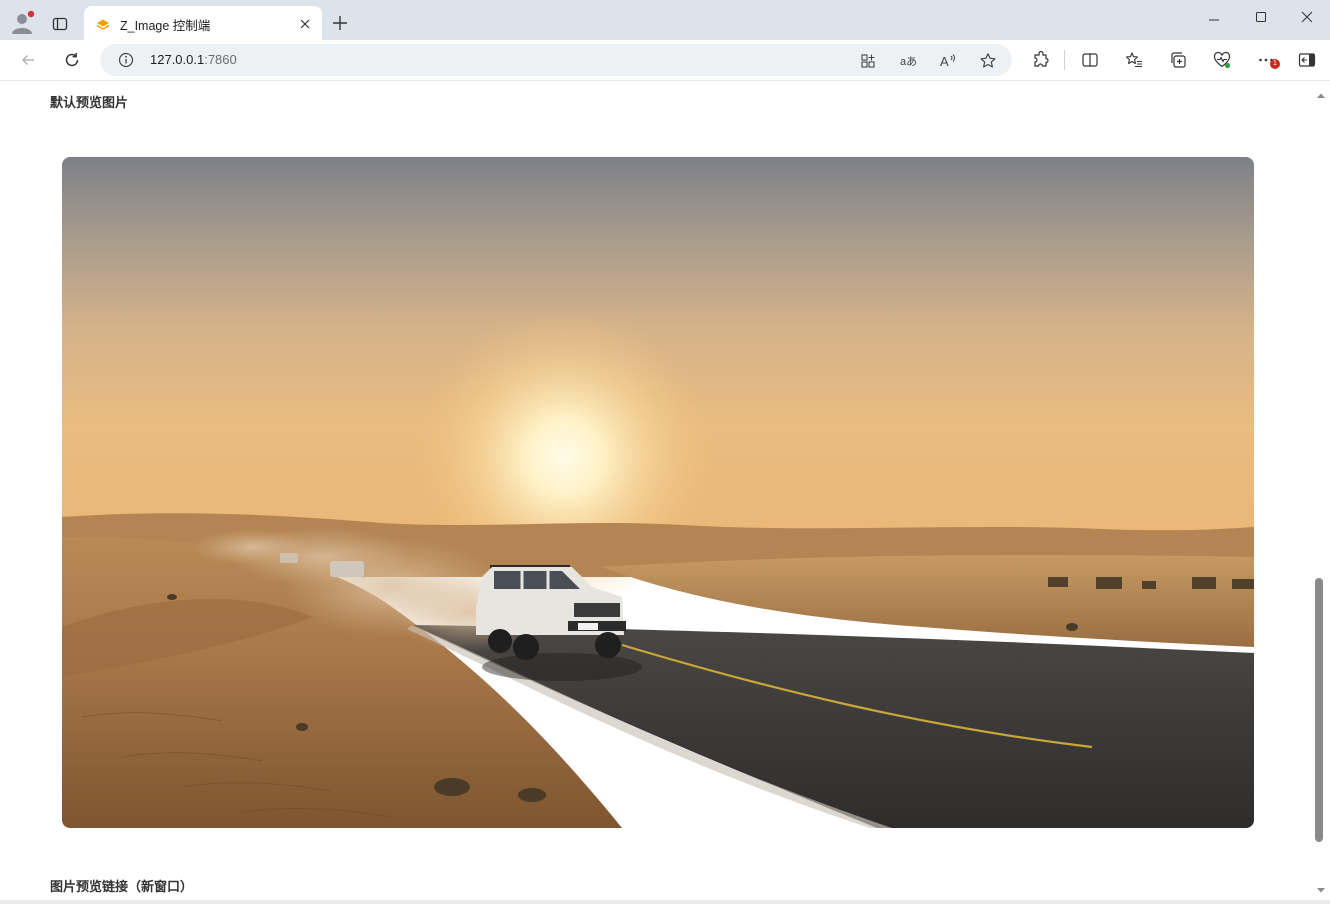 This screenshot has height=904, width=1330. Describe the element at coordinates (665, 20) in the screenshot. I see `title-bar: Z_Image 控制端` at that location.